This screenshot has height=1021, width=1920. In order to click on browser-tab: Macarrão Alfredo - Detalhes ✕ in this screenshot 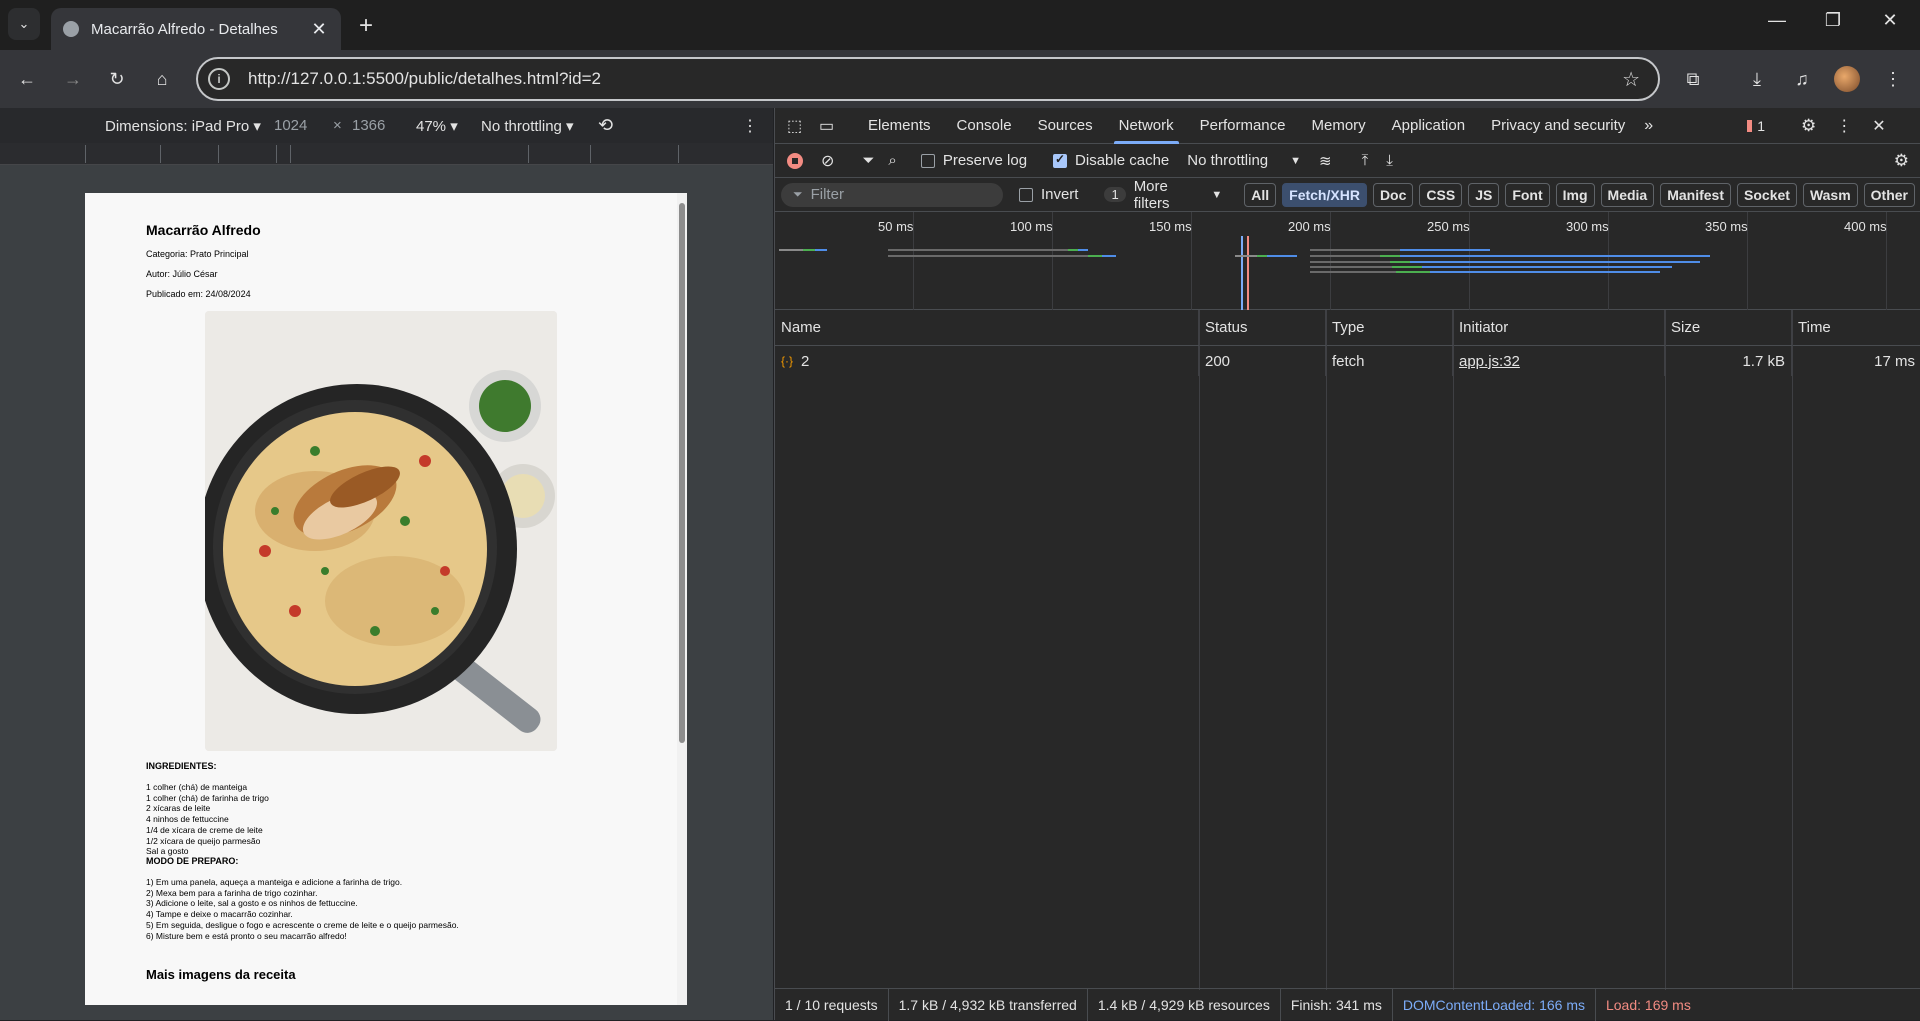, I will do `click(196, 29)`.